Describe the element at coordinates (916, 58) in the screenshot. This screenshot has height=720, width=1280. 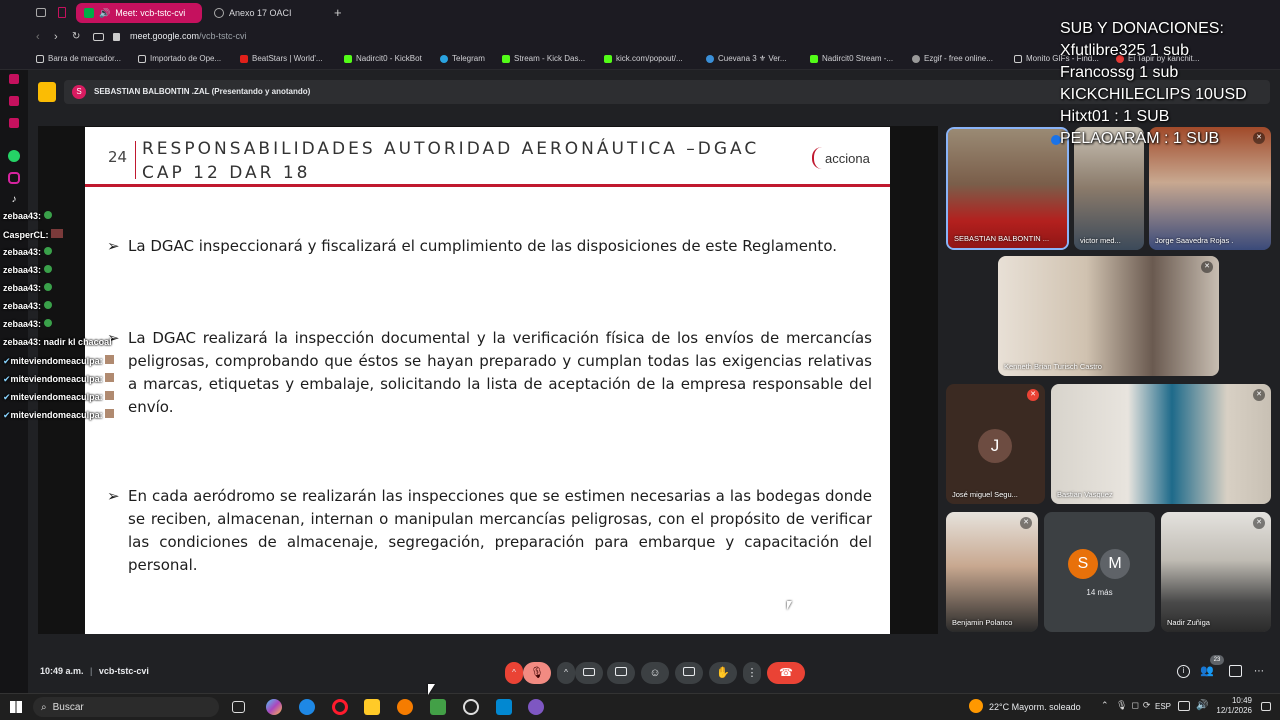
I see `ezgif-icon` at that location.